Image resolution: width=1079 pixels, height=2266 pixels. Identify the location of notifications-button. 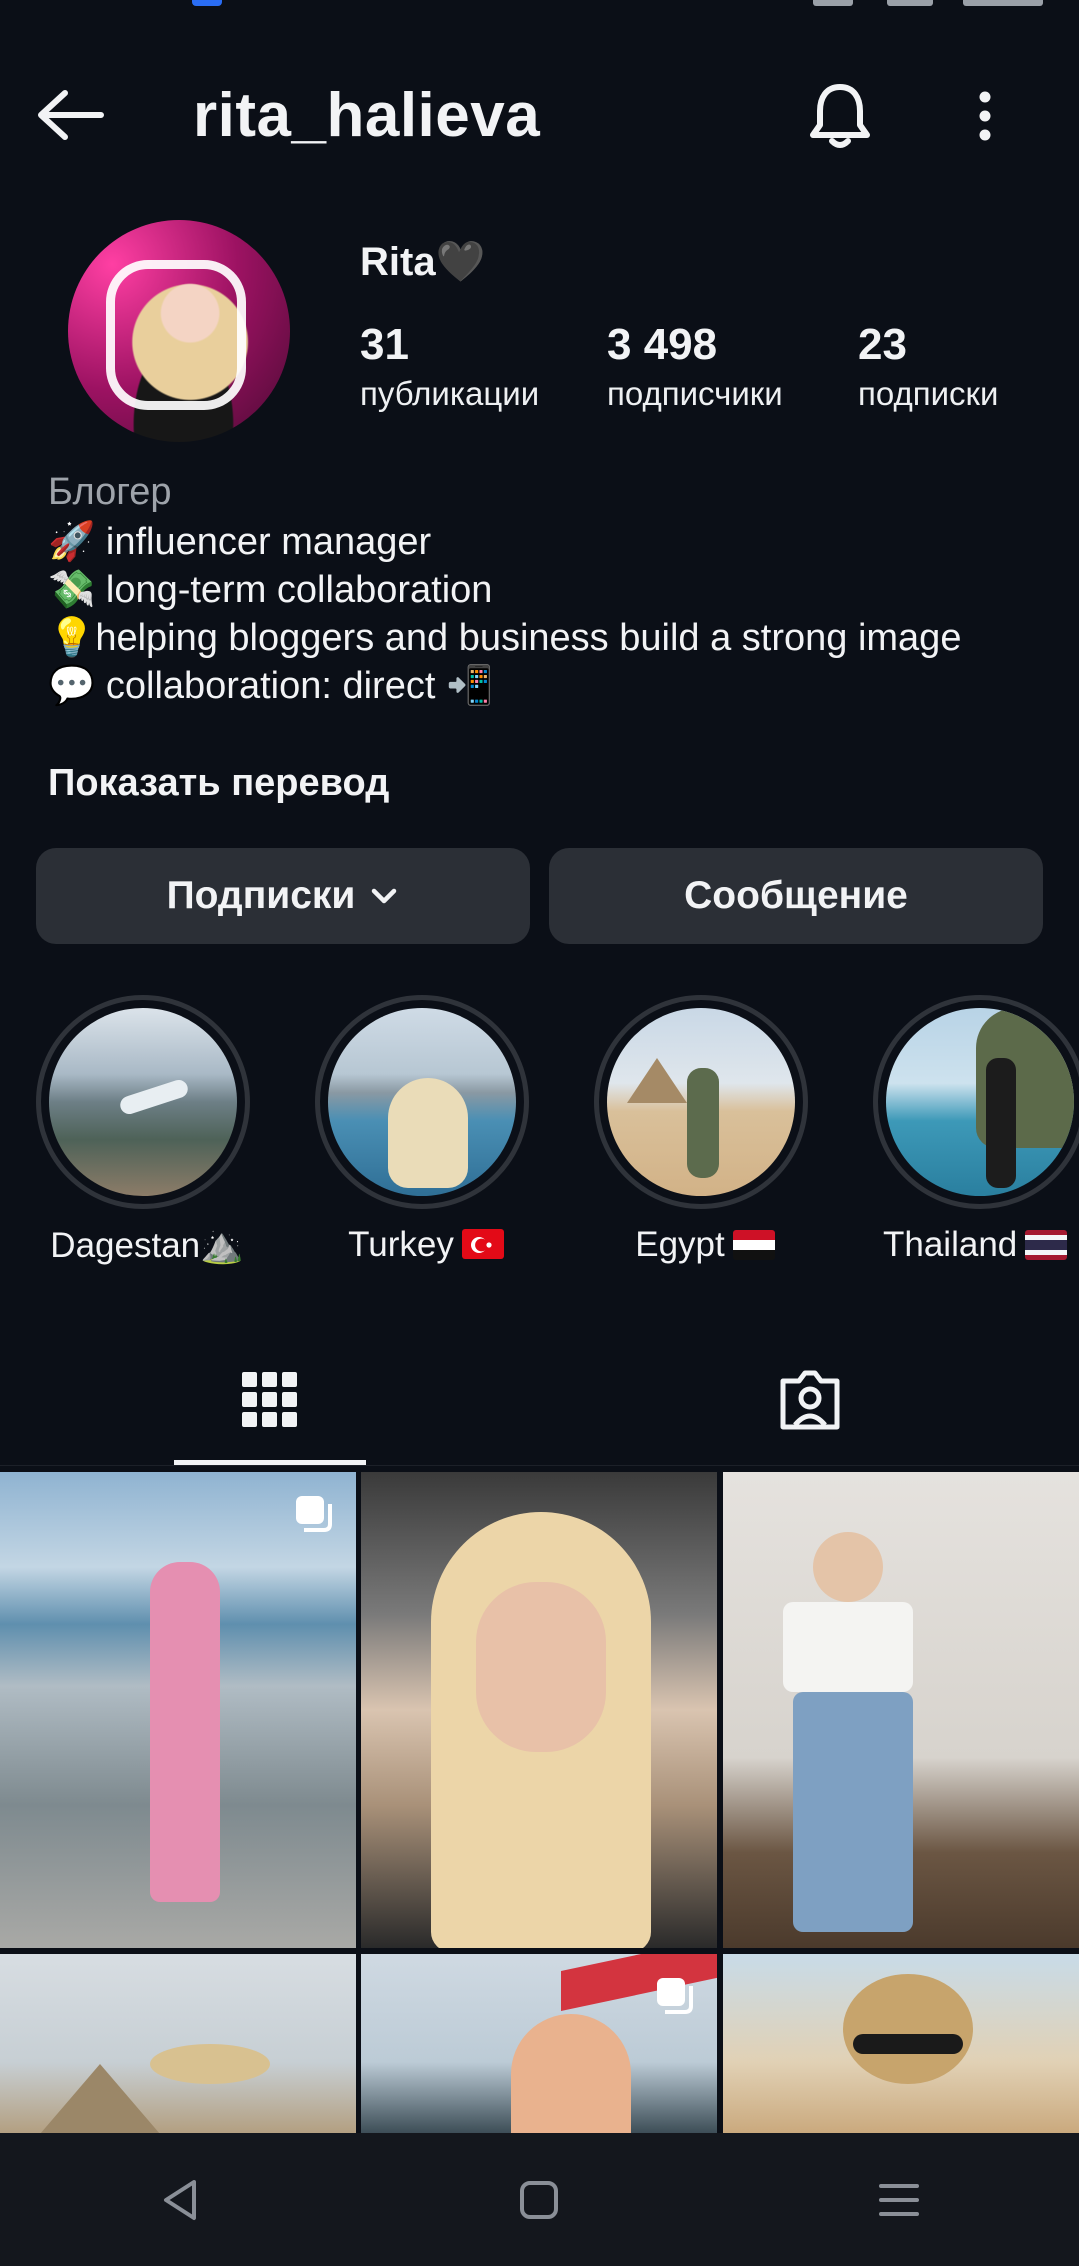
(840, 116).